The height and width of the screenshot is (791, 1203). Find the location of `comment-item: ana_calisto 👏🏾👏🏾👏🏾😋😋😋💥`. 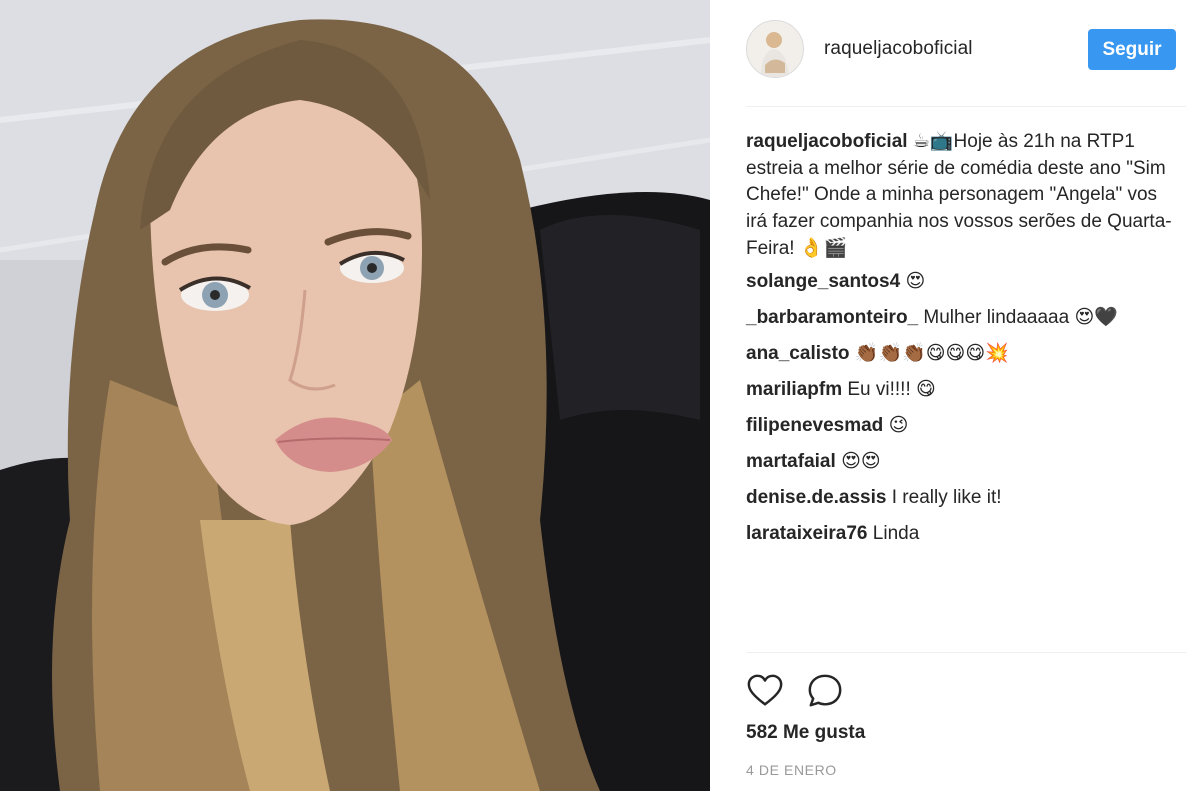

comment-item: ana_calisto 👏🏾👏🏾👏🏾😋😋😋💥 is located at coordinates (961, 354).